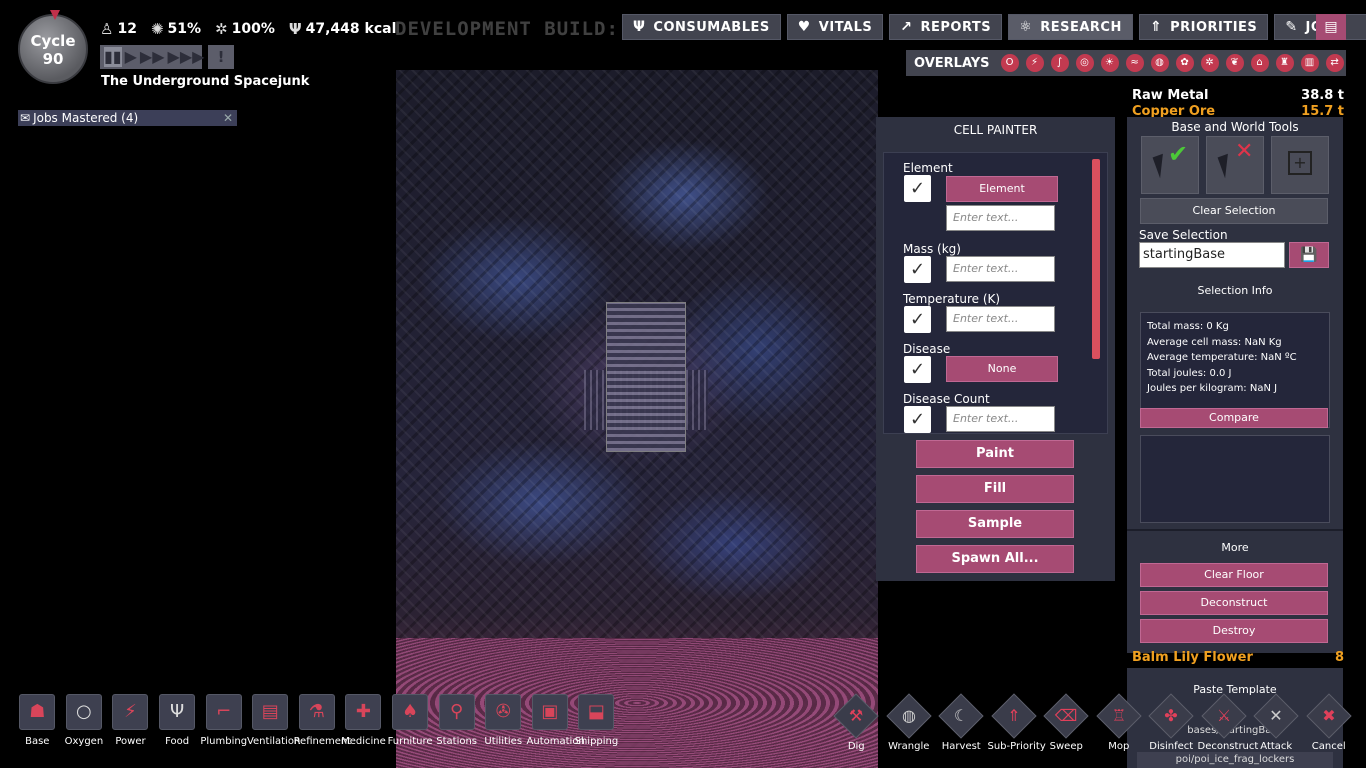 Image resolution: width=1366 pixels, height=768 pixels. What do you see at coordinates (245, 29) in the screenshot?
I see `health-stat: ✲ 100%` at bounding box center [245, 29].